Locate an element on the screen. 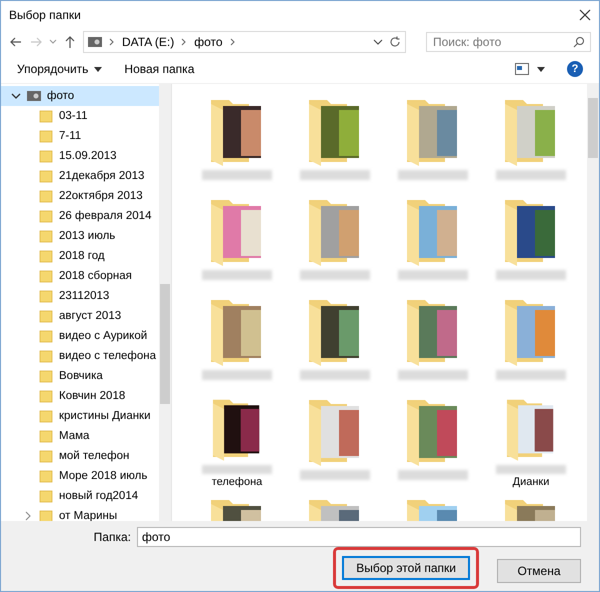 The height and width of the screenshot is (592, 600). tree-item: видео с Аурикой is located at coordinates (80, 336).